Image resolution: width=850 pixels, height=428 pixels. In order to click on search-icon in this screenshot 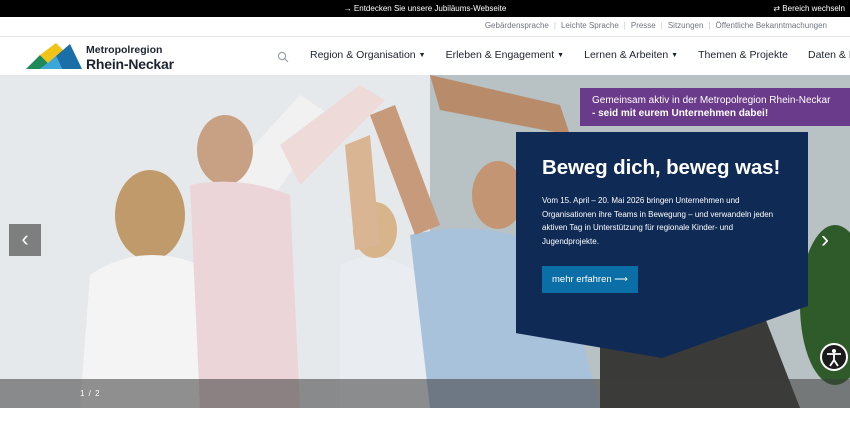, I will do `click(283, 56)`.